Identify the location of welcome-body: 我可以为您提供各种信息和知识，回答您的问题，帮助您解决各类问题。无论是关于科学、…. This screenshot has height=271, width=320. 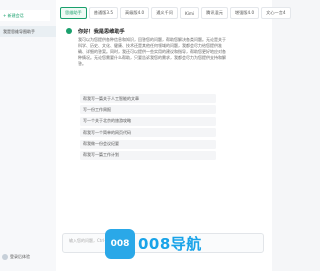
(152, 51).